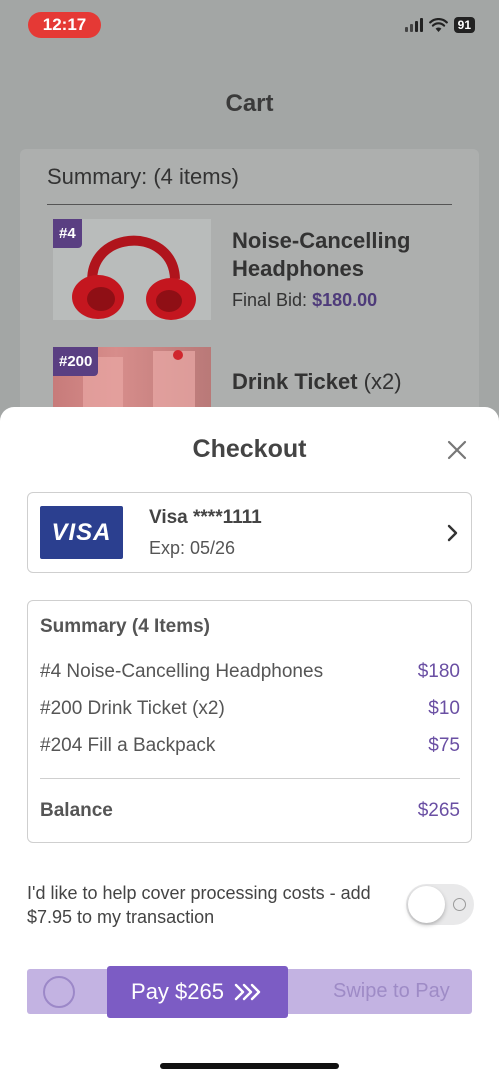 This screenshot has height=1080, width=499. I want to click on item-tag: #4, so click(67, 233).